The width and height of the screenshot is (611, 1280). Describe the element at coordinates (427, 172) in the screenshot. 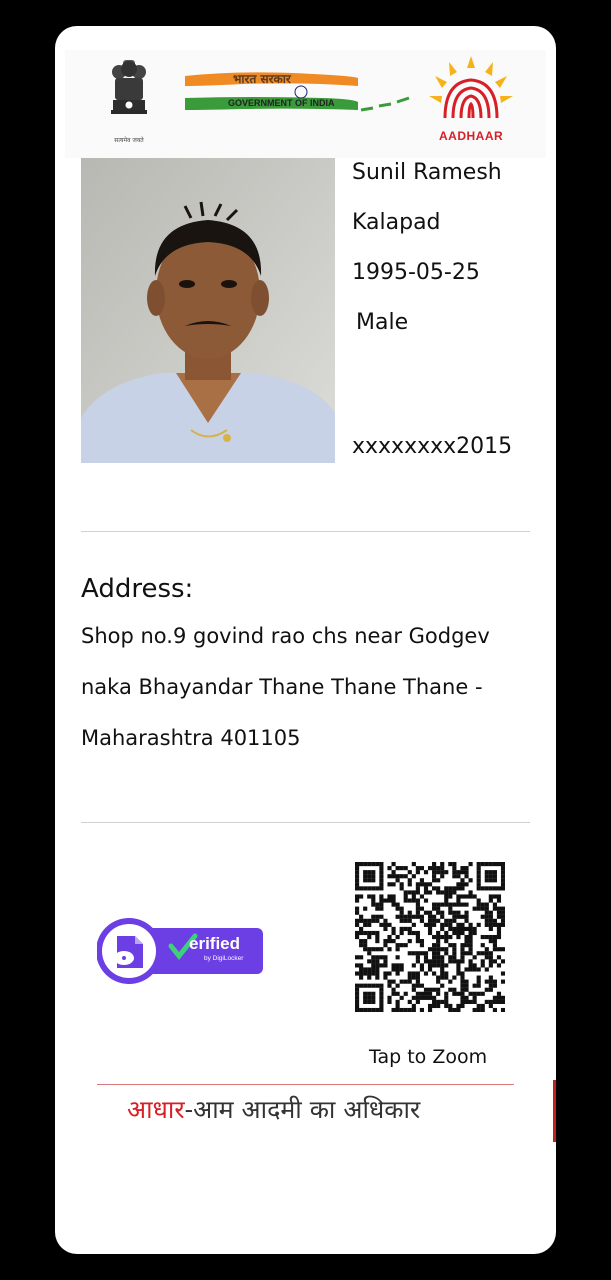

I see `name-first-line: Sunil Ramesh` at that location.